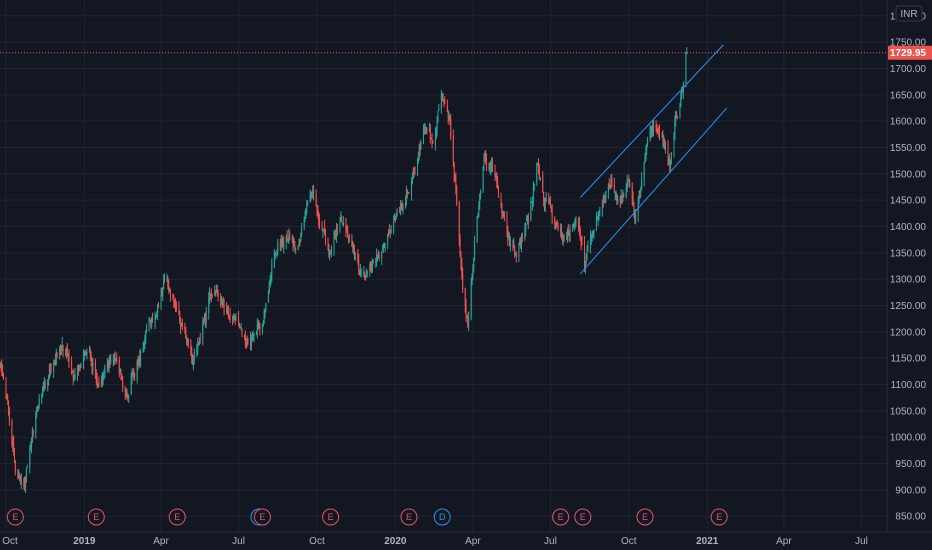 This screenshot has height=550, width=932. What do you see at coordinates (909, 359) in the screenshot?
I see `y-tick-label: 1150.00` at bounding box center [909, 359].